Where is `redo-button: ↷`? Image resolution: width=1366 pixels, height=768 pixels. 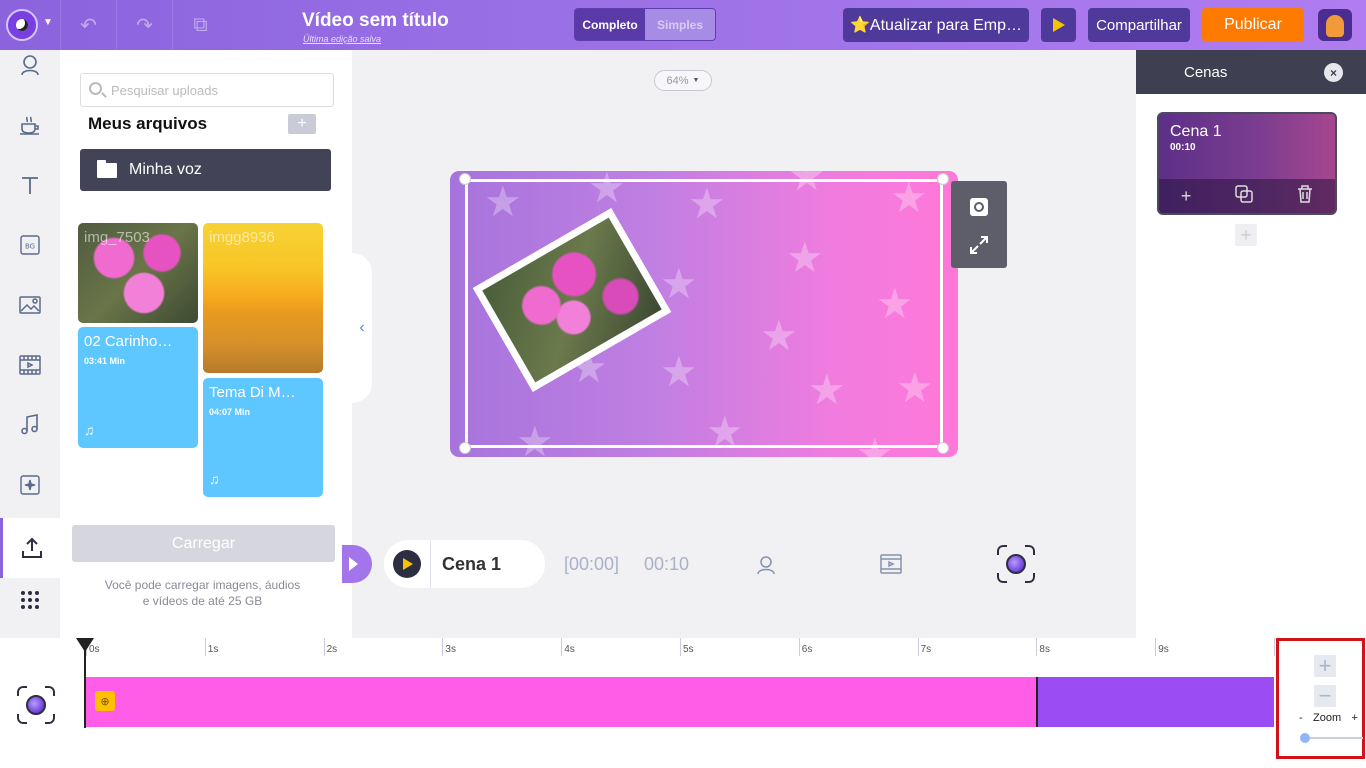
redo-button: ↷ is located at coordinates (144, 25).